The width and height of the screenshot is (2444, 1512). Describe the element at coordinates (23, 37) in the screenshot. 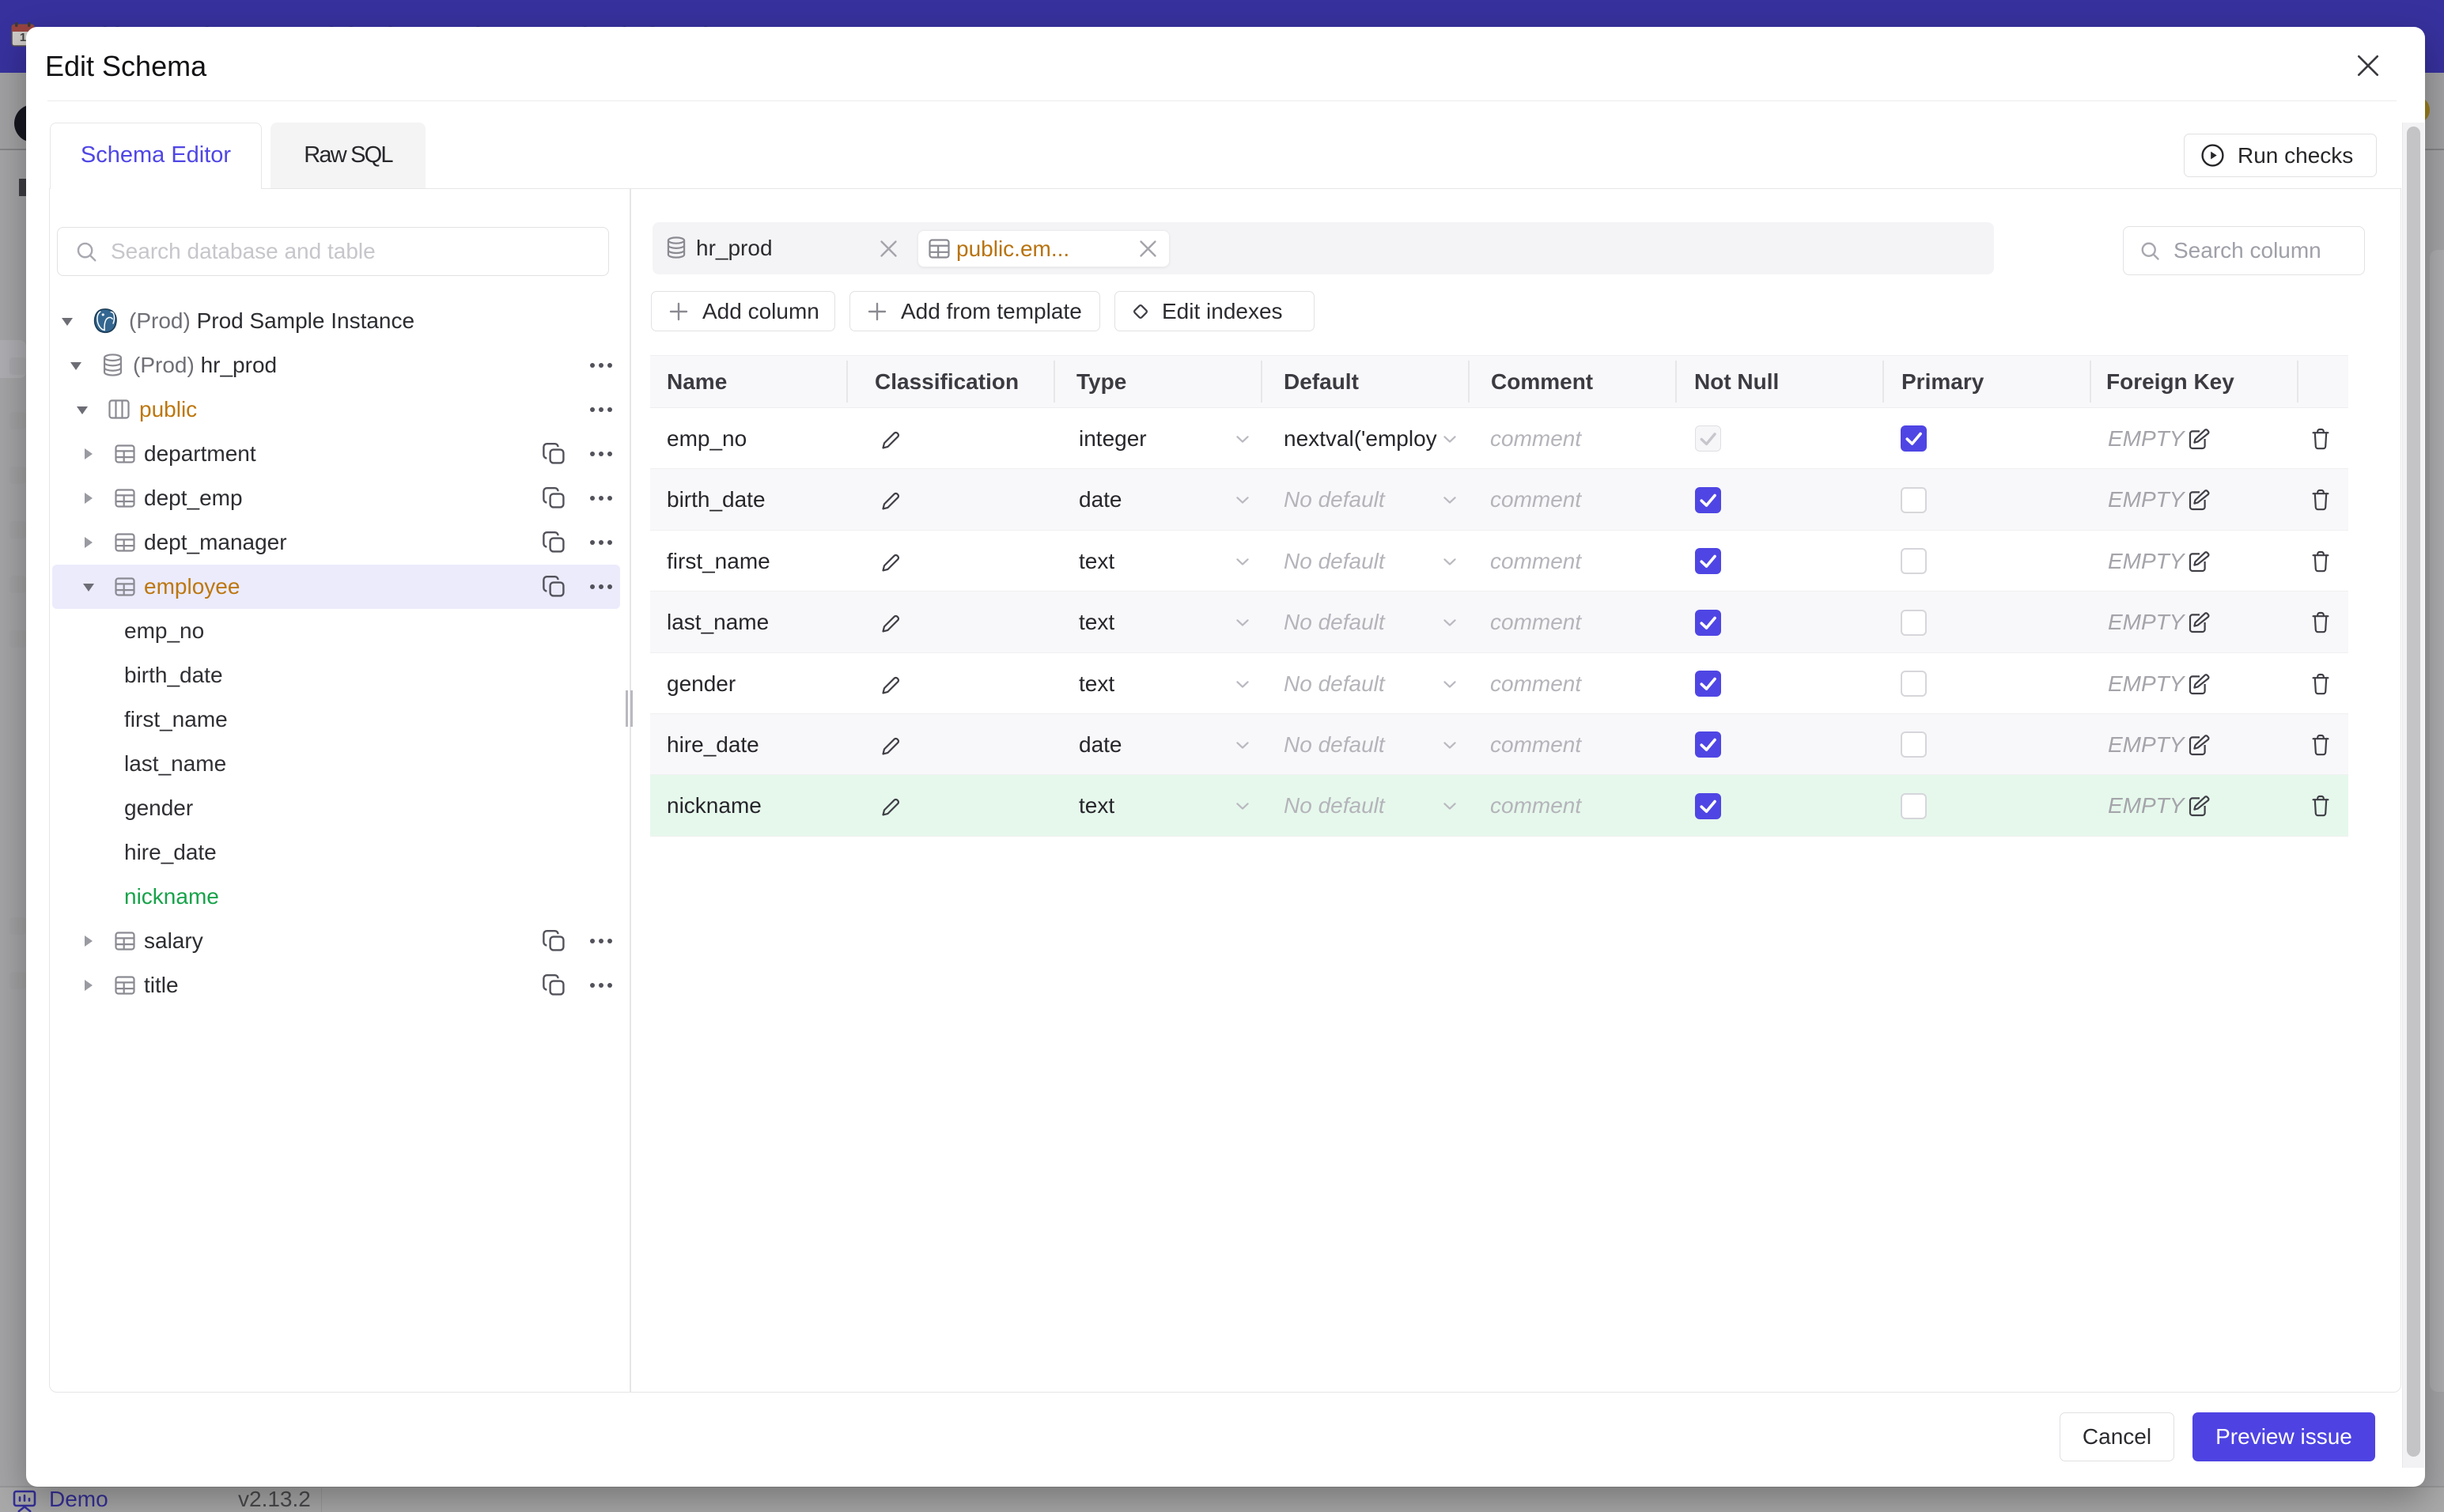

I see `svg-text: 1` at that location.